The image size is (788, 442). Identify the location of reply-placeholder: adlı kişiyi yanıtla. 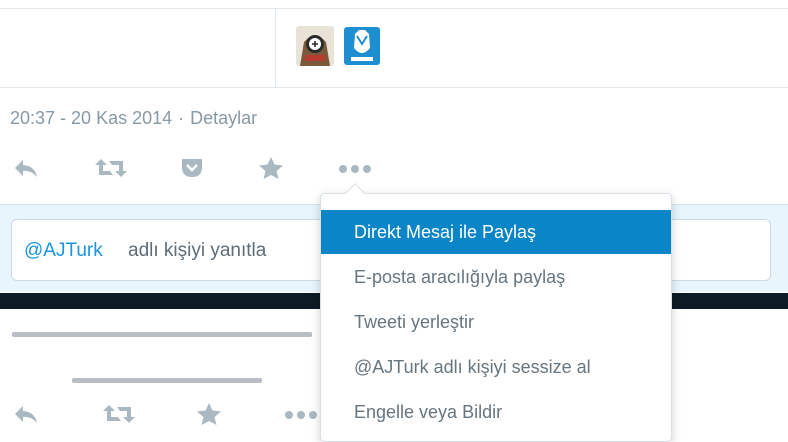
(197, 250).